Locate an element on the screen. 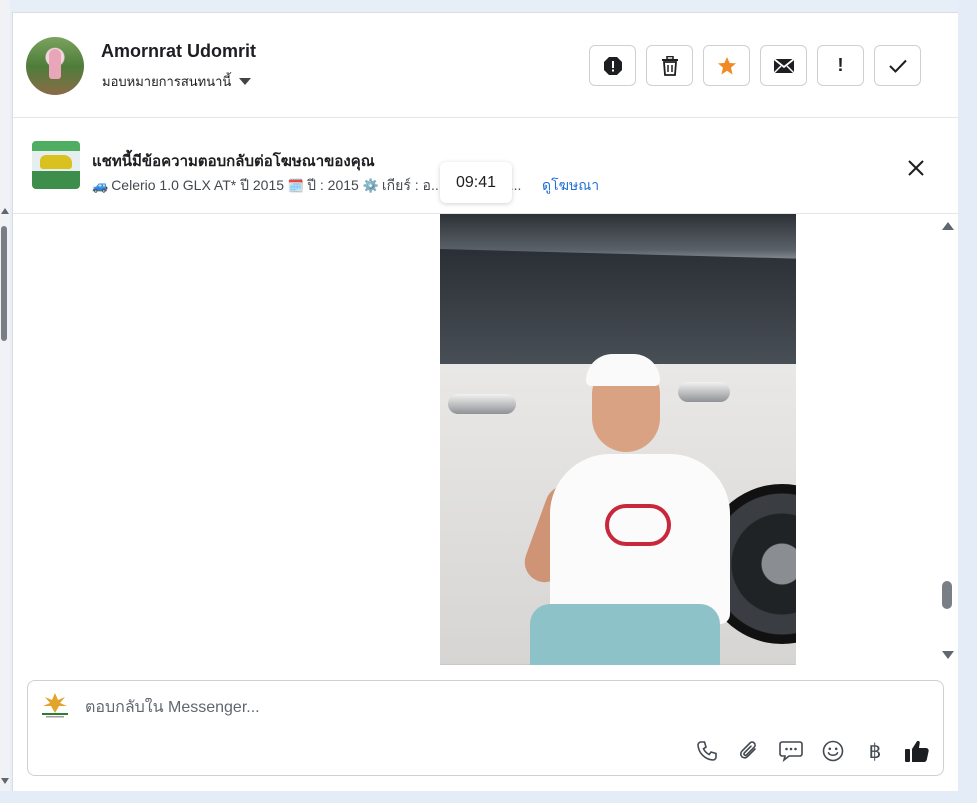 Image resolution: width=977 pixels, height=803 pixels. thumbs-up-icon is located at coordinates (917, 751).